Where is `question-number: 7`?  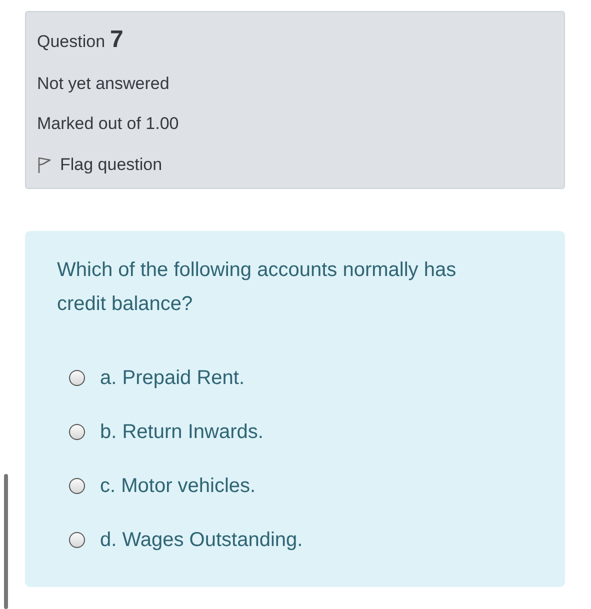
question-number: 7 is located at coordinates (117, 40).